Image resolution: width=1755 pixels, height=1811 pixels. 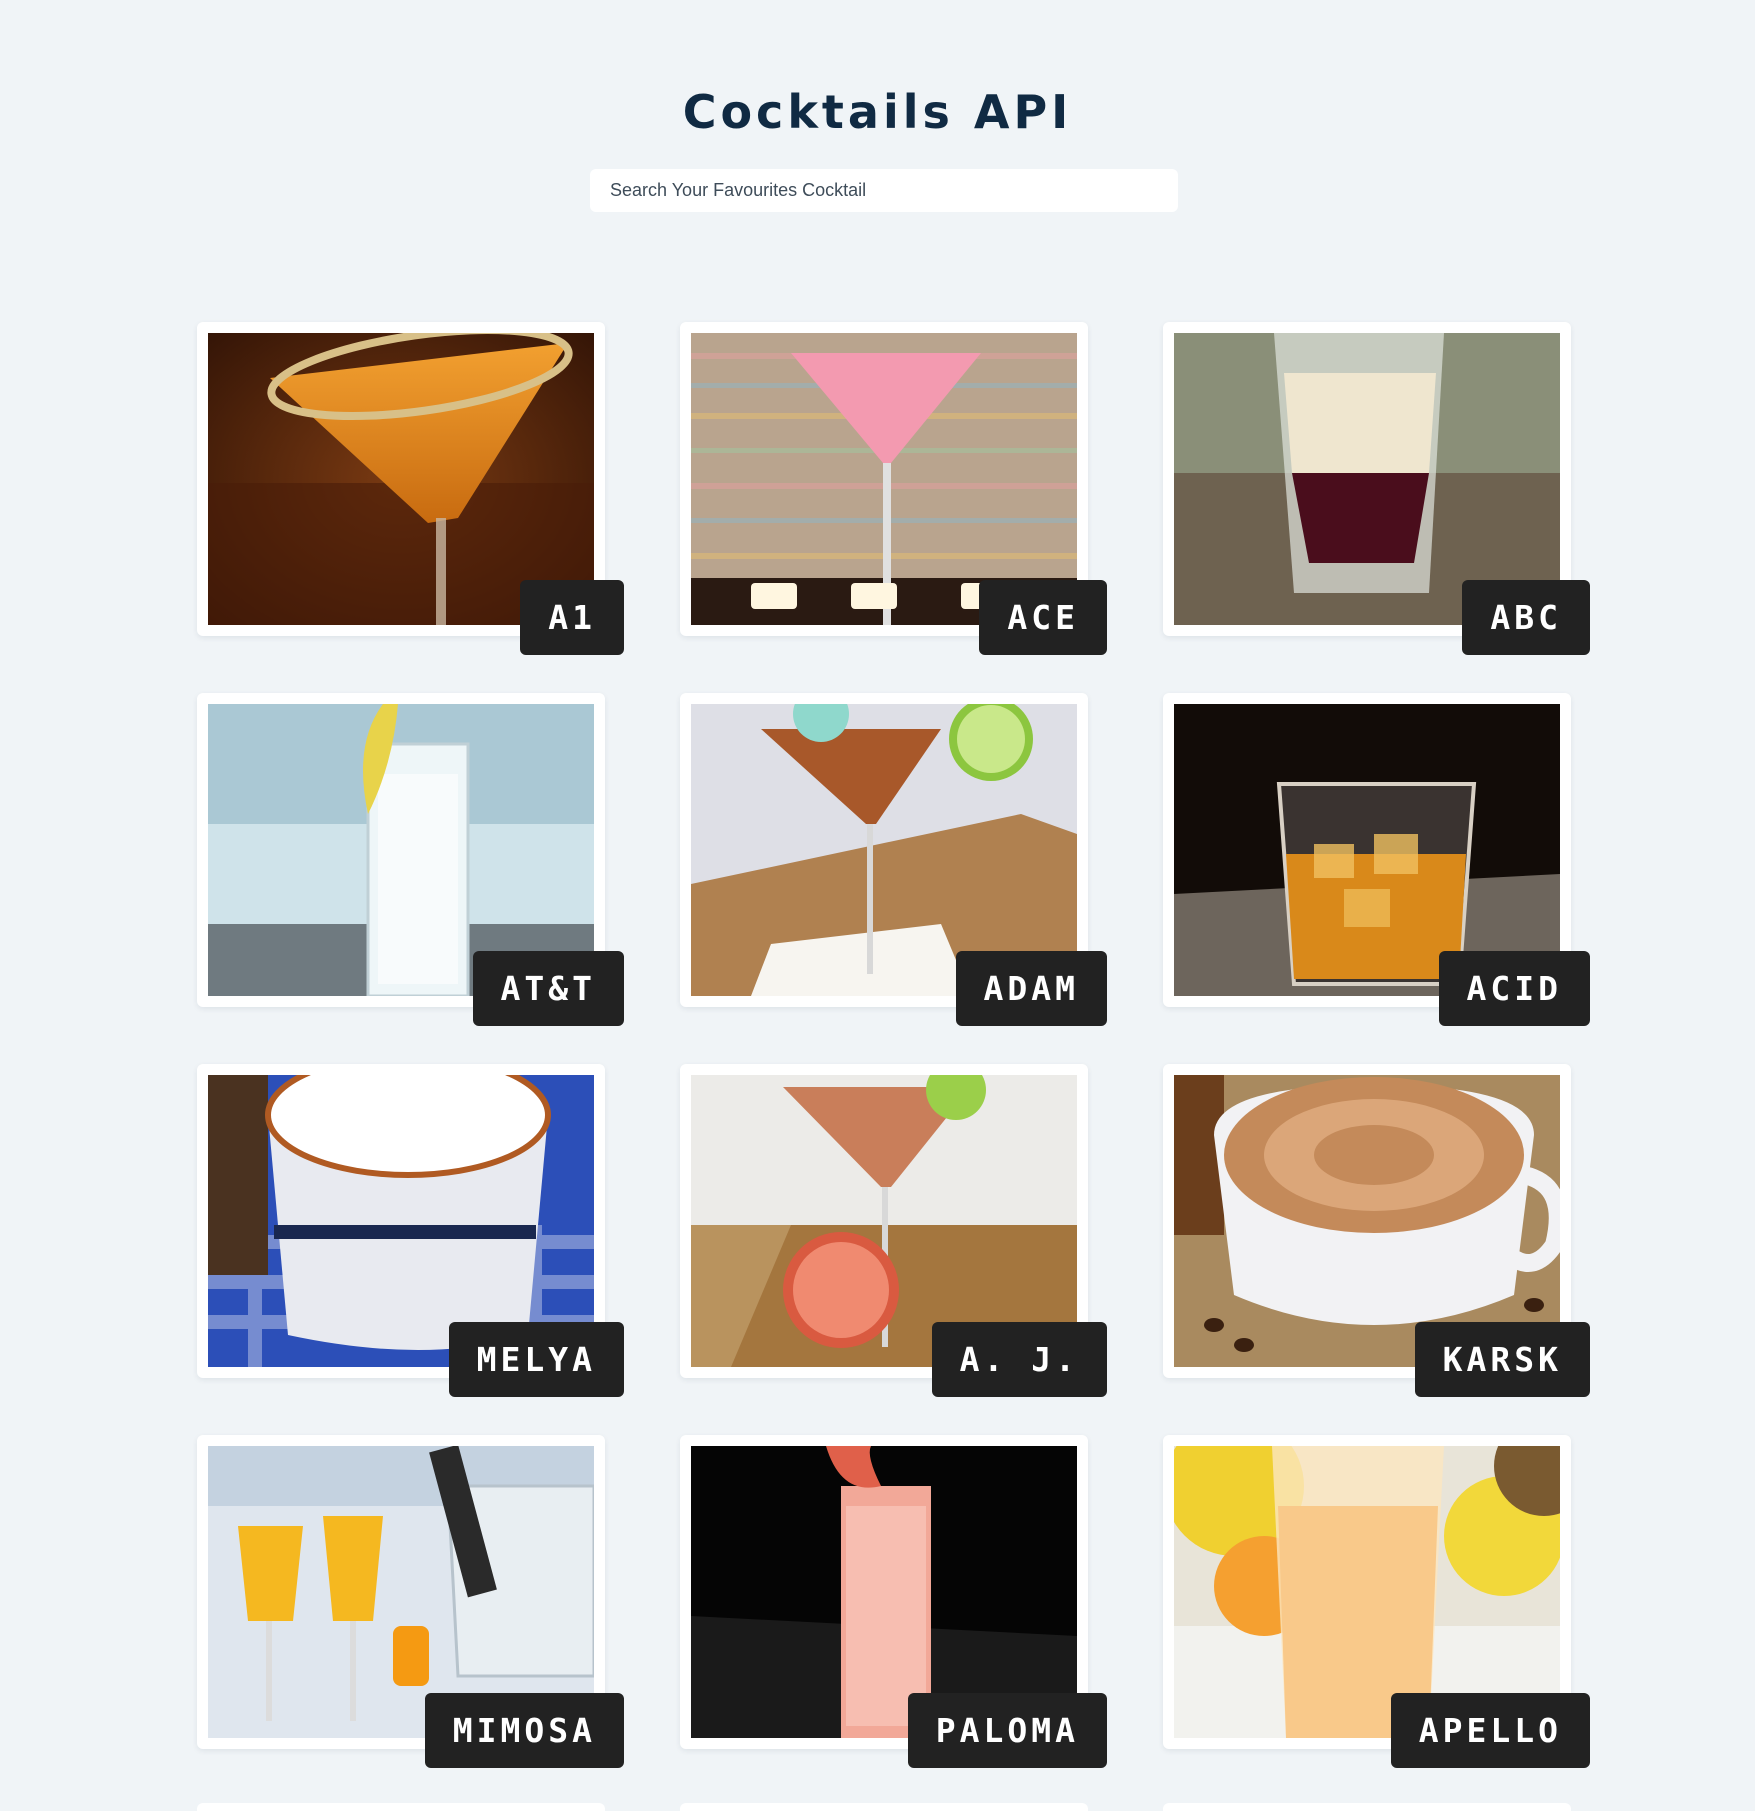 What do you see at coordinates (1007, 1730) in the screenshot?
I see `cocktail-name: PALOMA` at bounding box center [1007, 1730].